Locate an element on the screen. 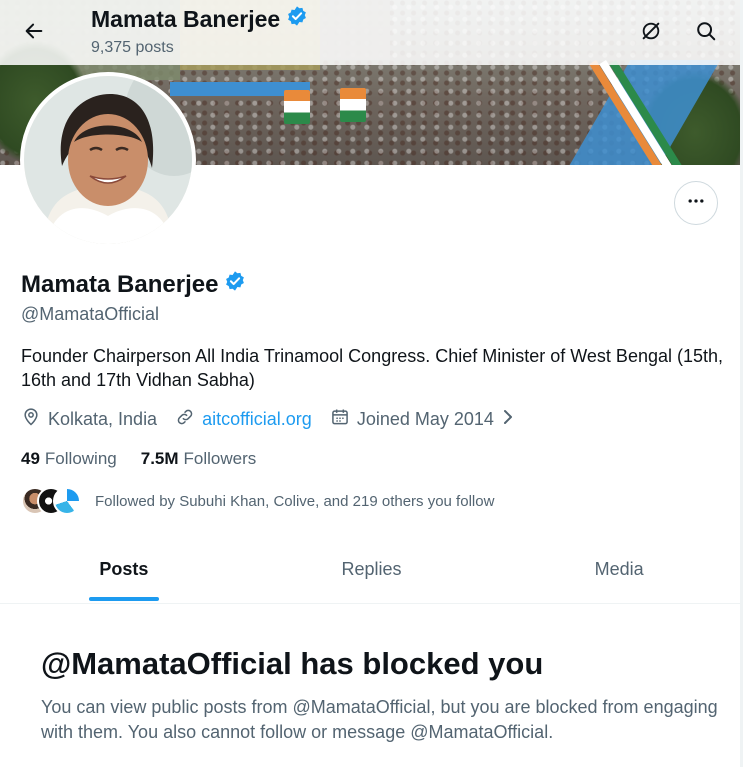 The height and width of the screenshot is (767, 743). grok-button is located at coordinates (651, 33).